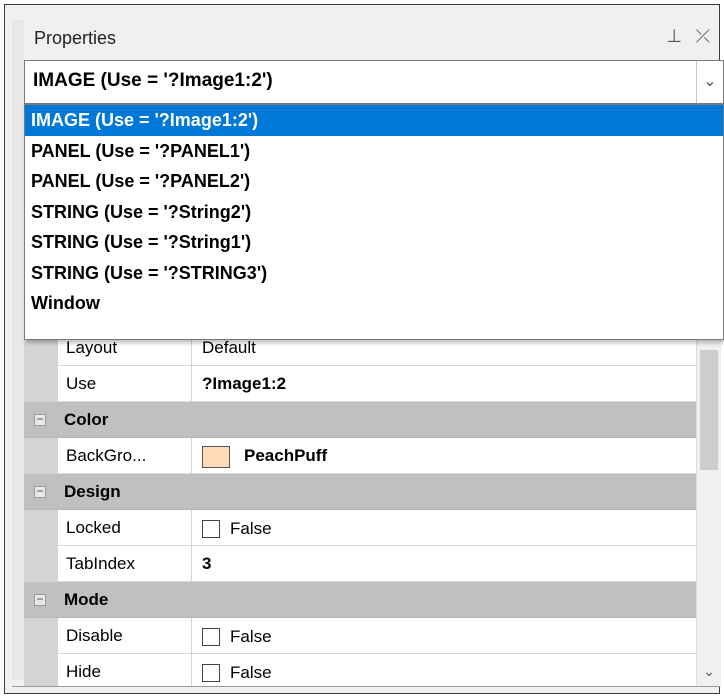 This screenshot has height=700, width=724. What do you see at coordinates (360, 420) in the screenshot?
I see `category-row-color: − Color` at bounding box center [360, 420].